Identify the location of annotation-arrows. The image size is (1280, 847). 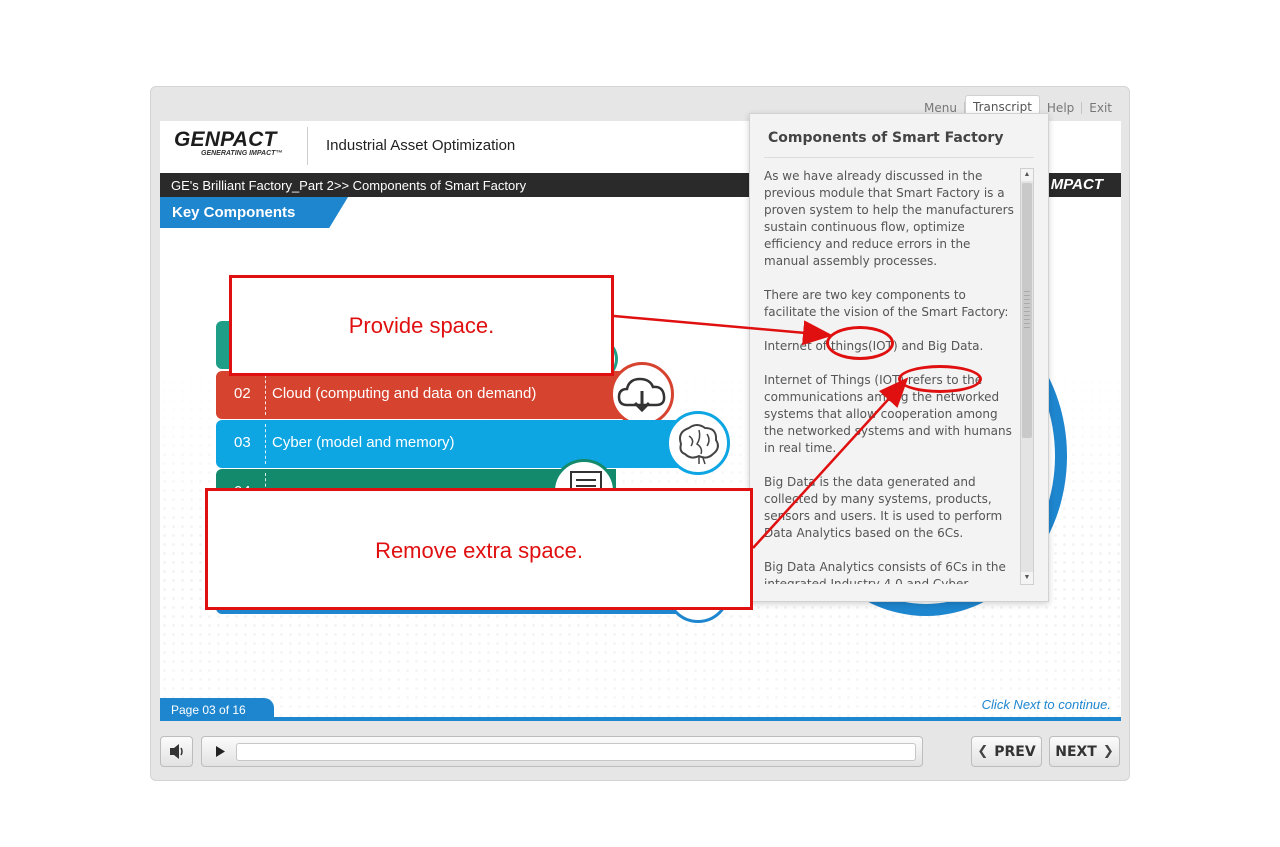
(761, 431).